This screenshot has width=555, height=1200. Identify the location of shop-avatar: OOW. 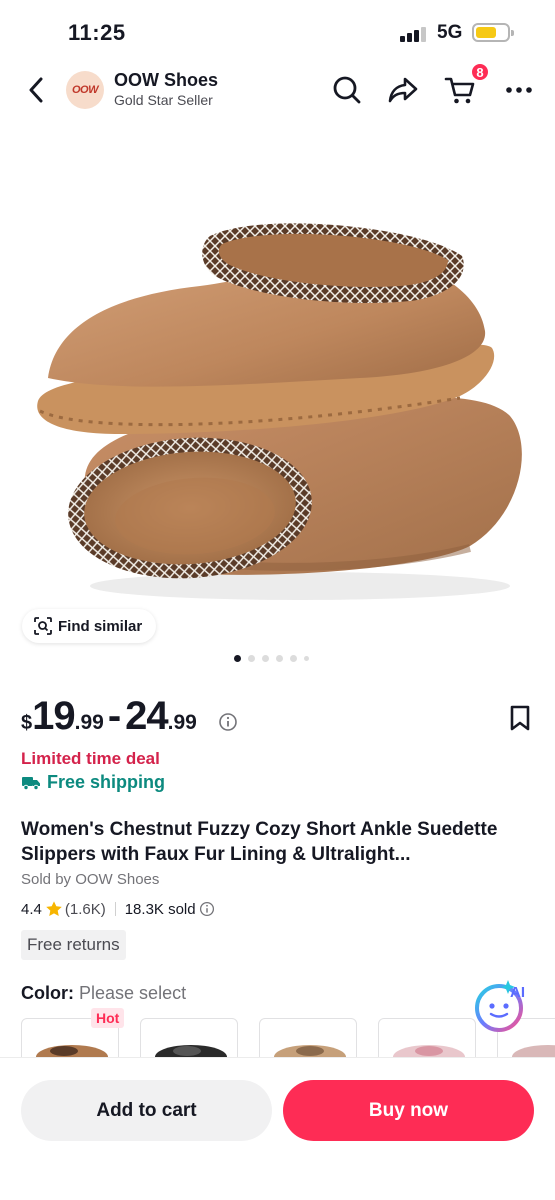
(85, 90).